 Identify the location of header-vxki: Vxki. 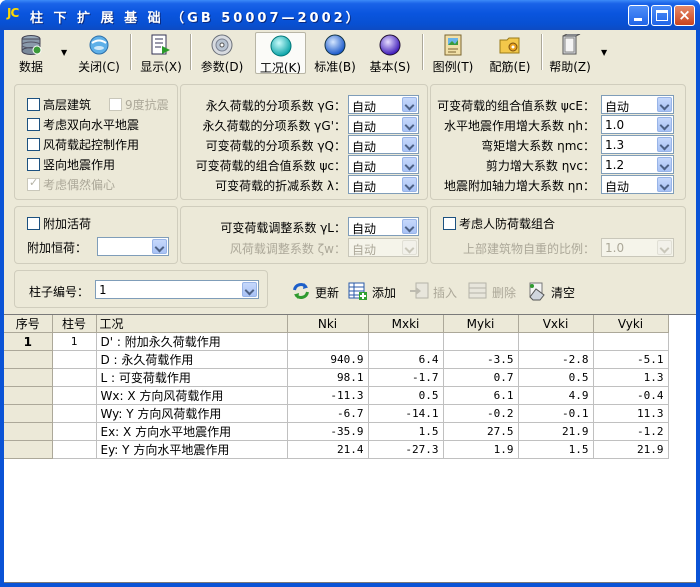
(556, 324).